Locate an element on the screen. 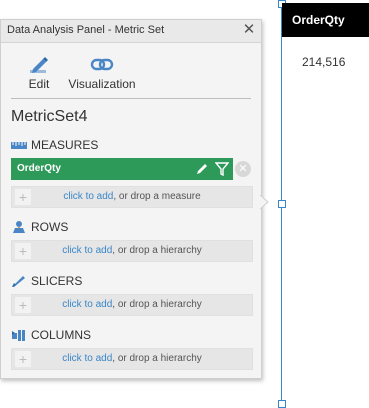 This screenshot has height=408, width=369. close-icon: ✕ is located at coordinates (249, 30).